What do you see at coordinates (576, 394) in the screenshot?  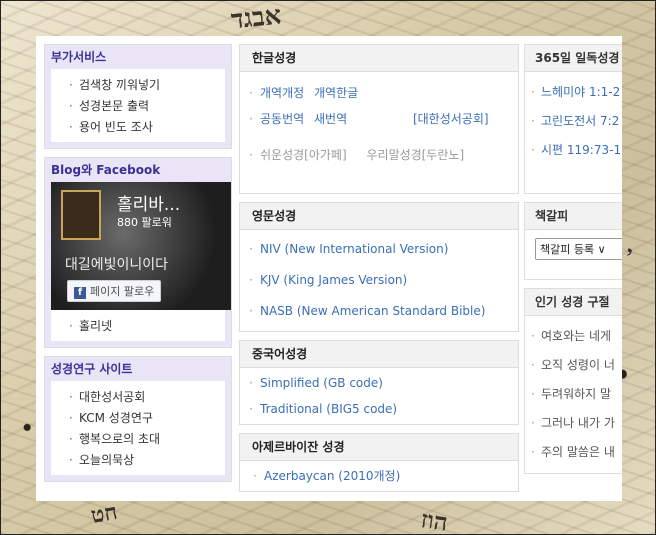 I see `popular-verse-3: 두려워하지 말` at bounding box center [576, 394].